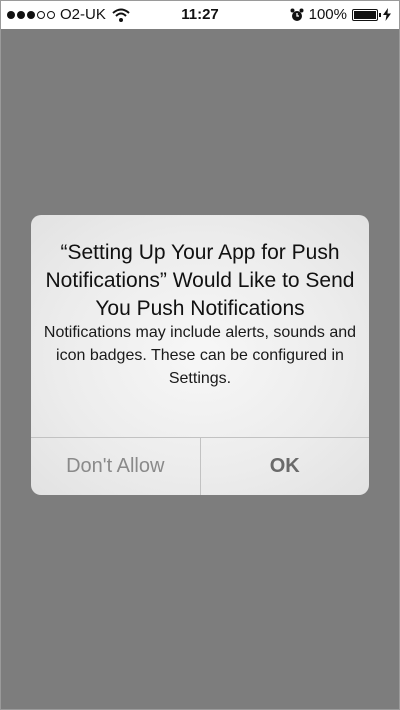  I want to click on dont-allow-button: Don't Allow, so click(116, 466).